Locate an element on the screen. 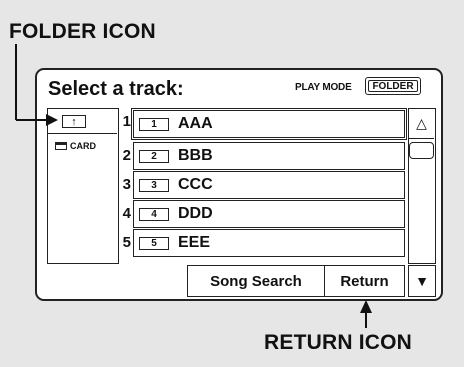  track-label: EEE is located at coordinates (194, 242).